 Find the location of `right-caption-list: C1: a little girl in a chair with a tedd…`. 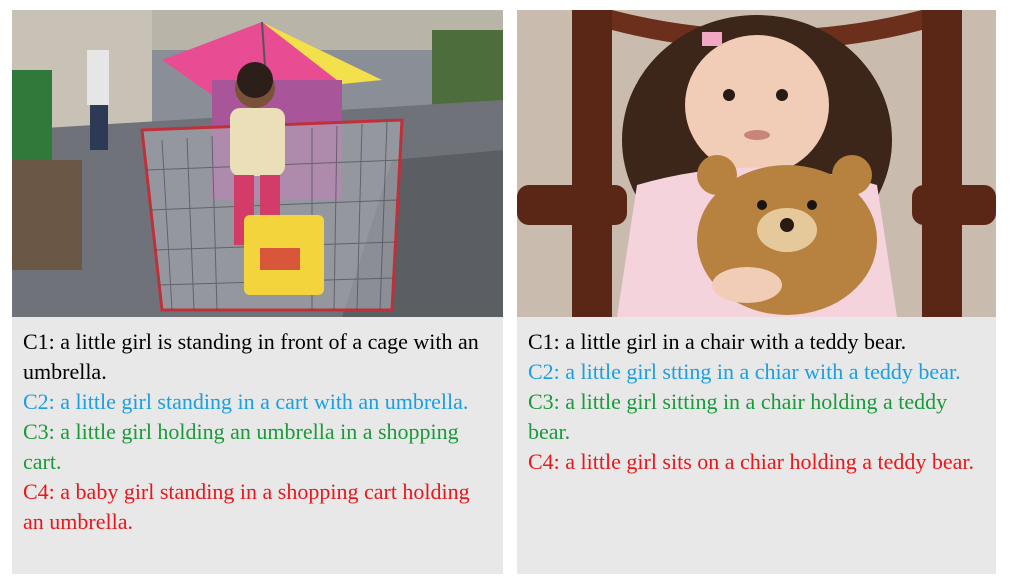

right-caption-list: C1: a little girl in a chair with a tedd… is located at coordinates (758, 402).